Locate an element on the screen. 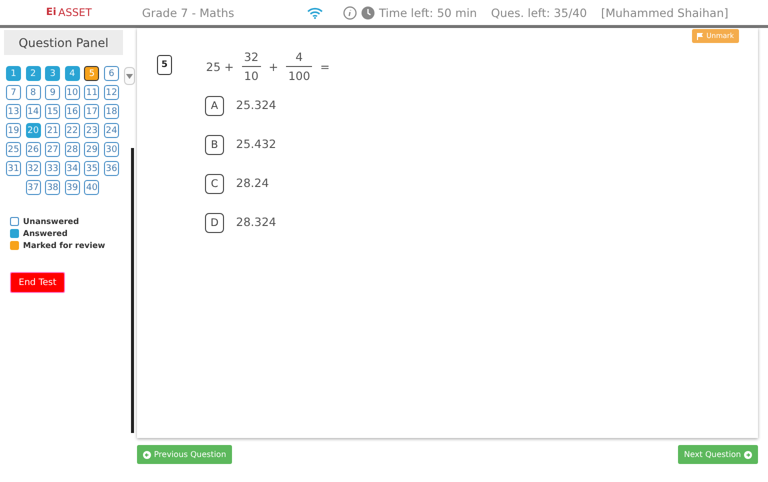 The width and height of the screenshot is (768, 482). legend-label: Answered is located at coordinates (45, 233).